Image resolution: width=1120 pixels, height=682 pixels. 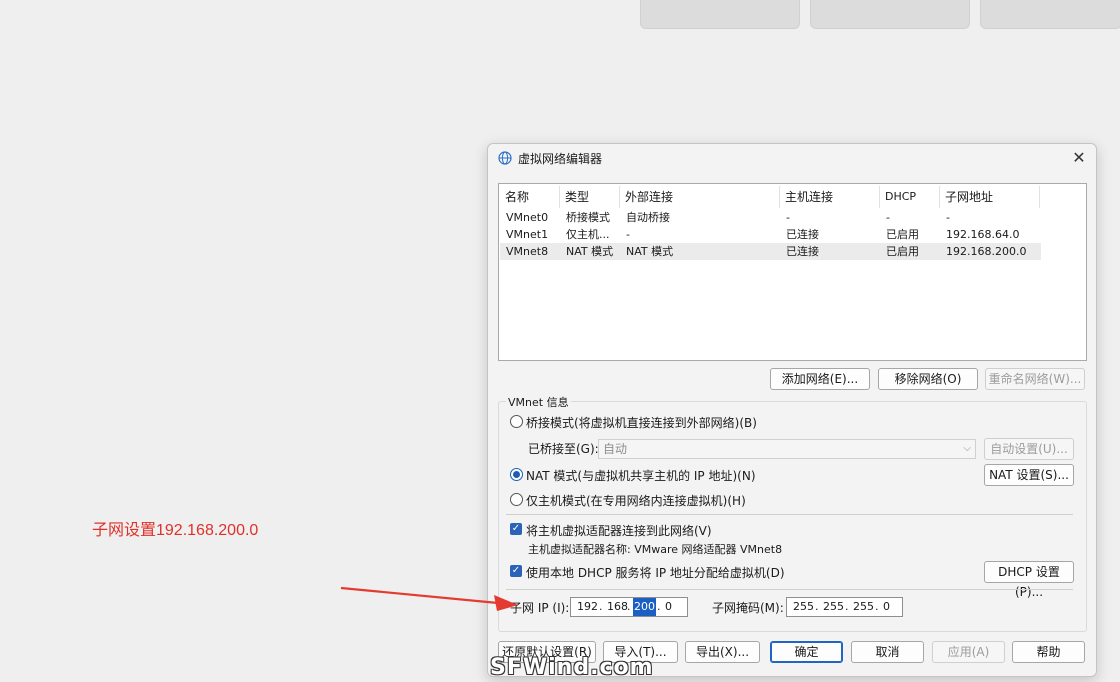 I want to click on ip-octet: 0, so click(x=668, y=607).